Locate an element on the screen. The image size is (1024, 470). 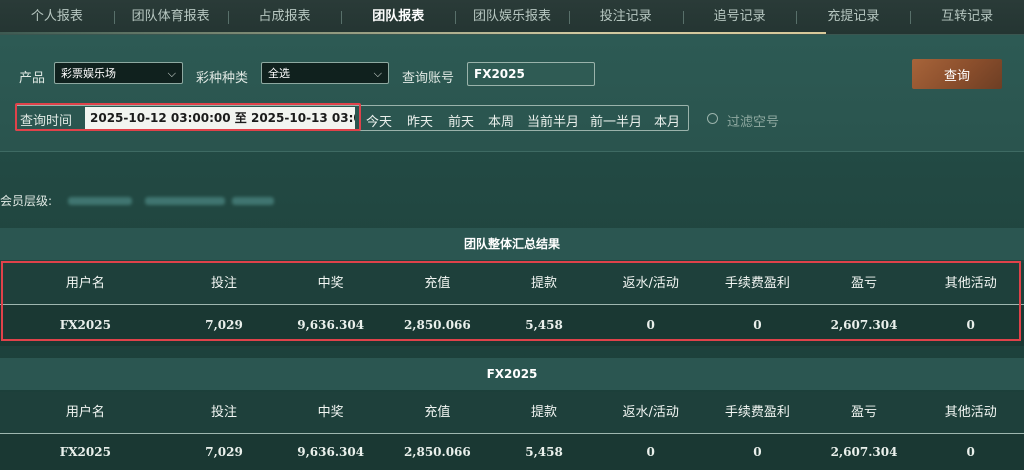
filter-empty-radio is located at coordinates (712, 118).